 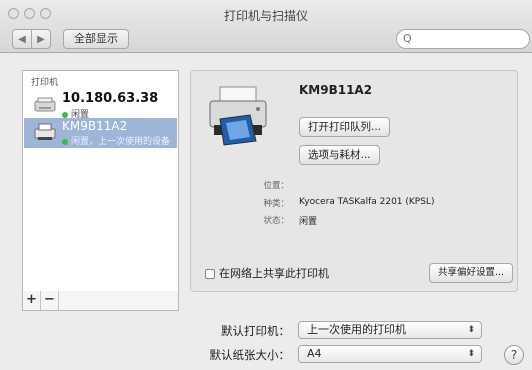 I want to click on help-button: ?, so click(x=514, y=355).